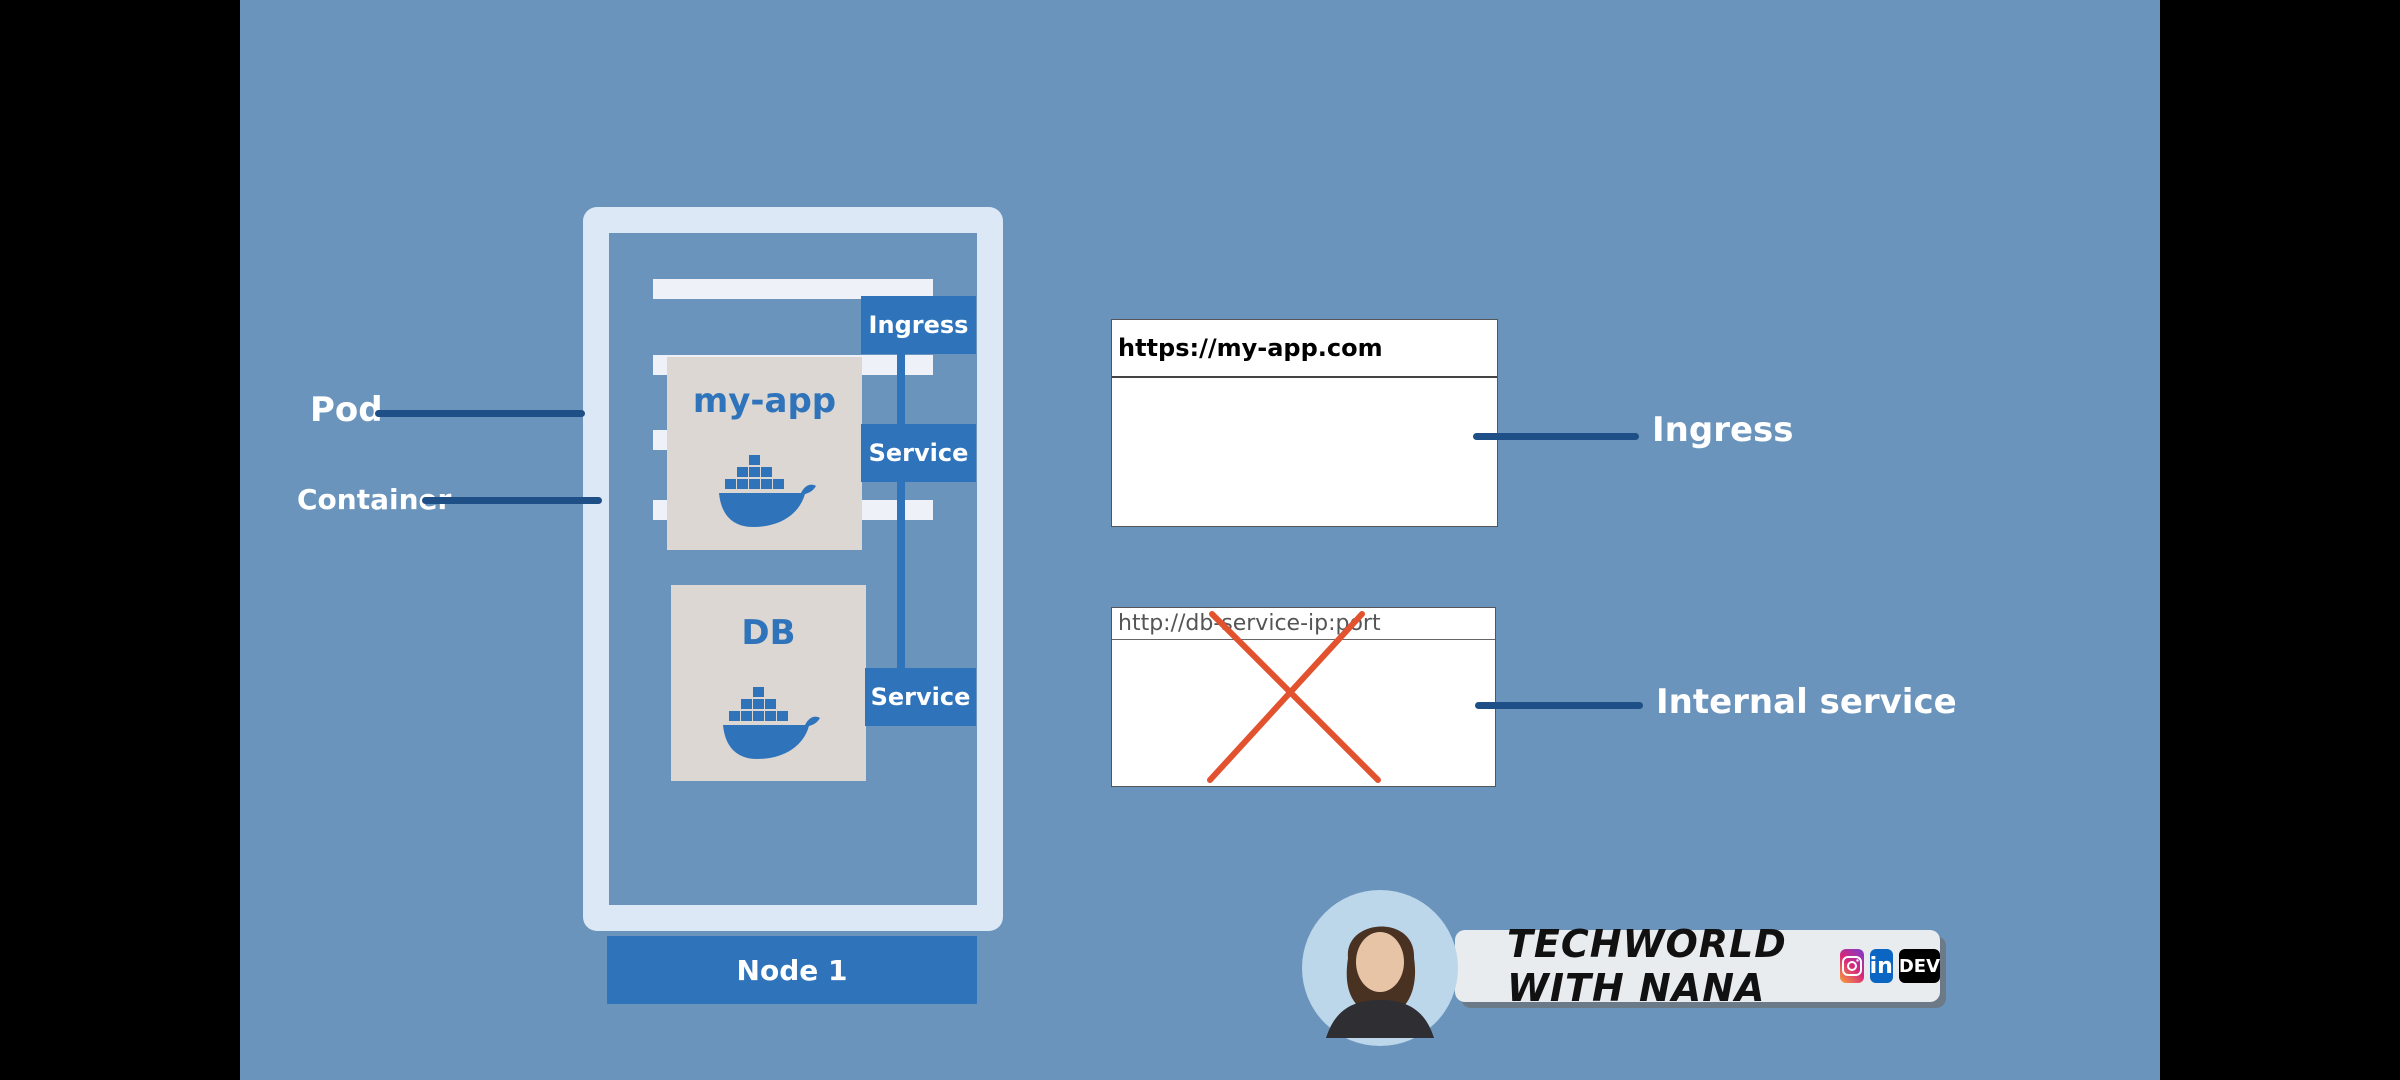  Describe the element at coordinates (1647, 966) in the screenshot. I see `channel-name: TECHWORLD WITH NANA` at that location.